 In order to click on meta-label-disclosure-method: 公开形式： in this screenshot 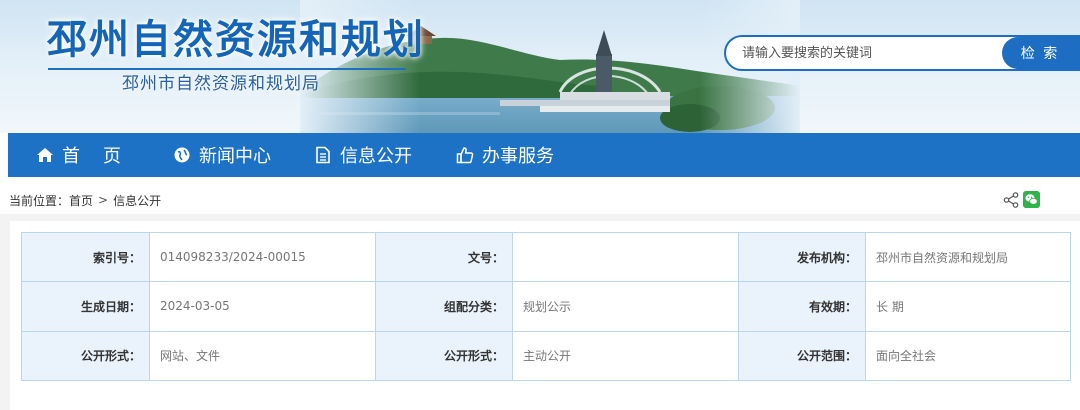, I will do `click(444, 356)`.